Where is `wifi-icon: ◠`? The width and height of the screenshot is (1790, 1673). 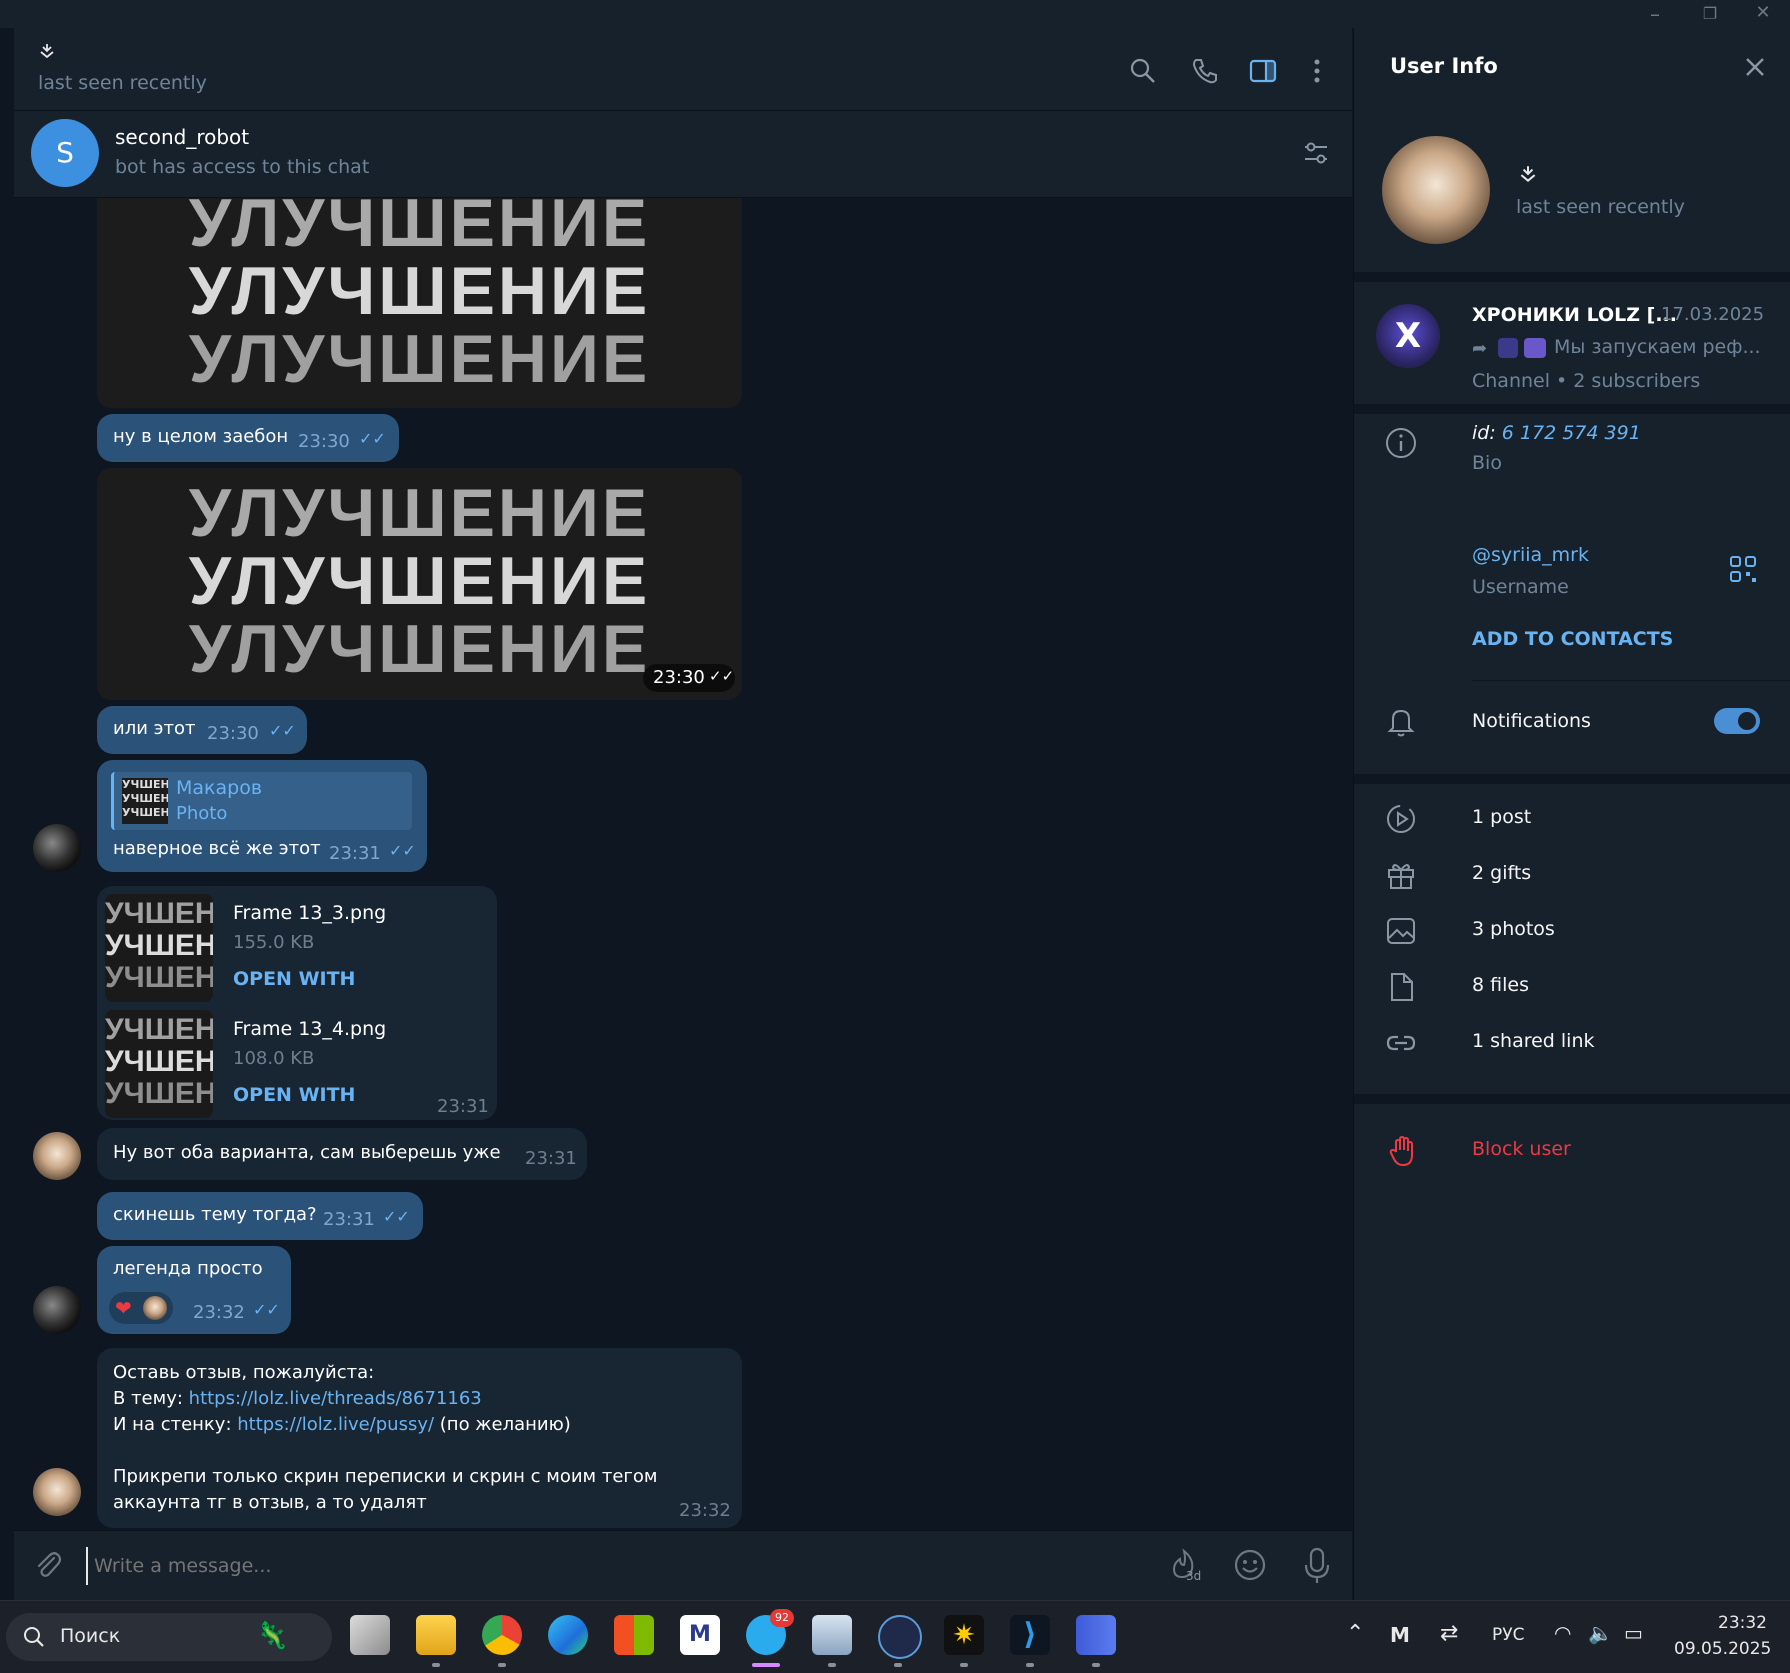 wifi-icon: ◠ is located at coordinates (1562, 1633).